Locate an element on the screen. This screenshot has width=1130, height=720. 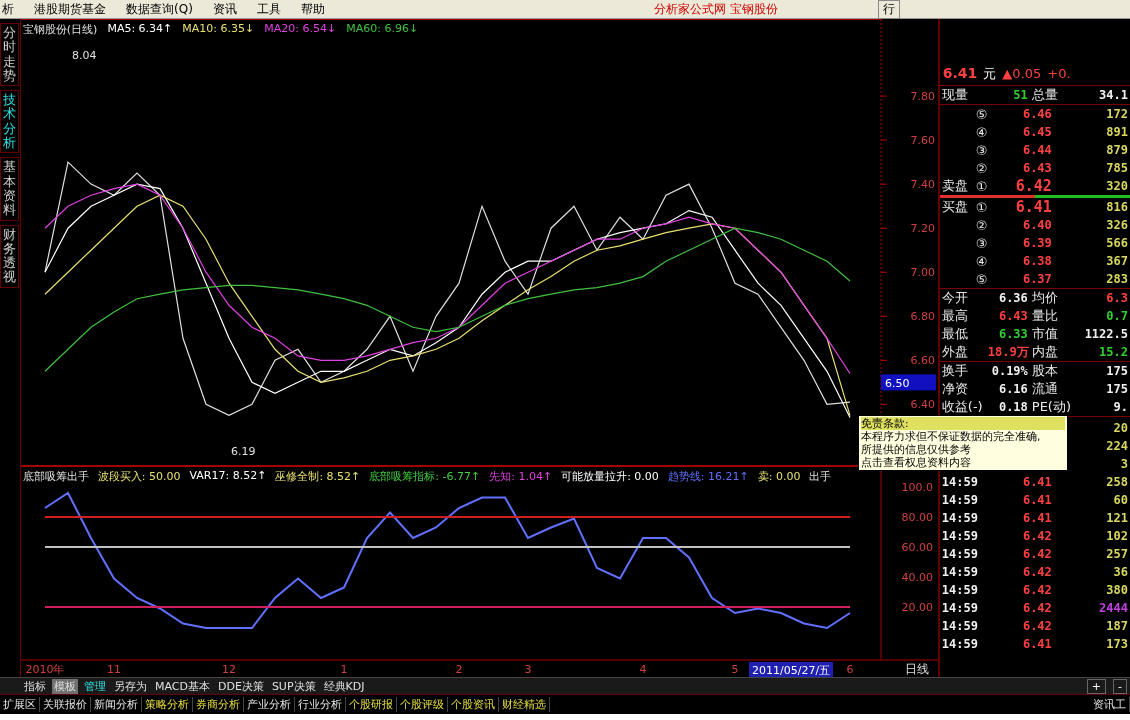
field-value: 6.3 is located at coordinates (1116, 298).